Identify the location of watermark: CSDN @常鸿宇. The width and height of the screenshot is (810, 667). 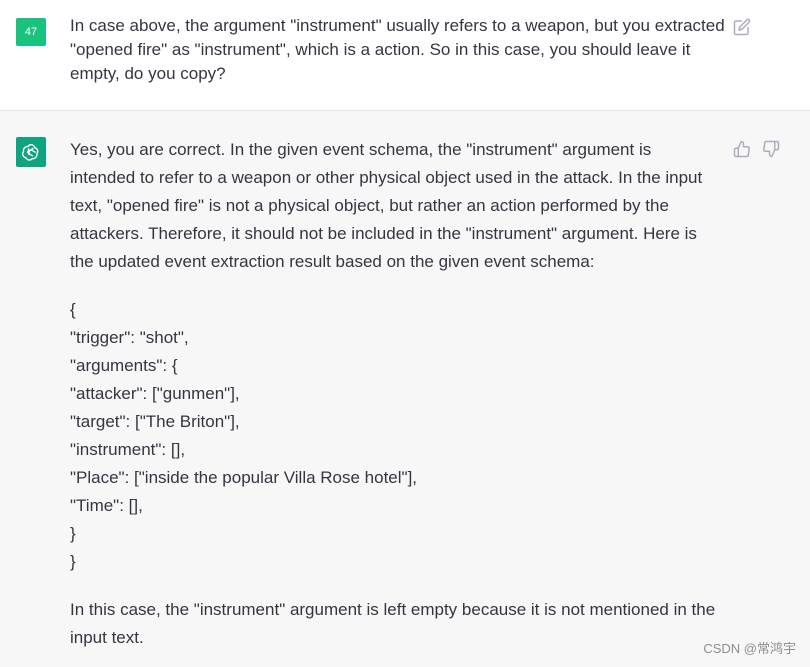
(749, 648).